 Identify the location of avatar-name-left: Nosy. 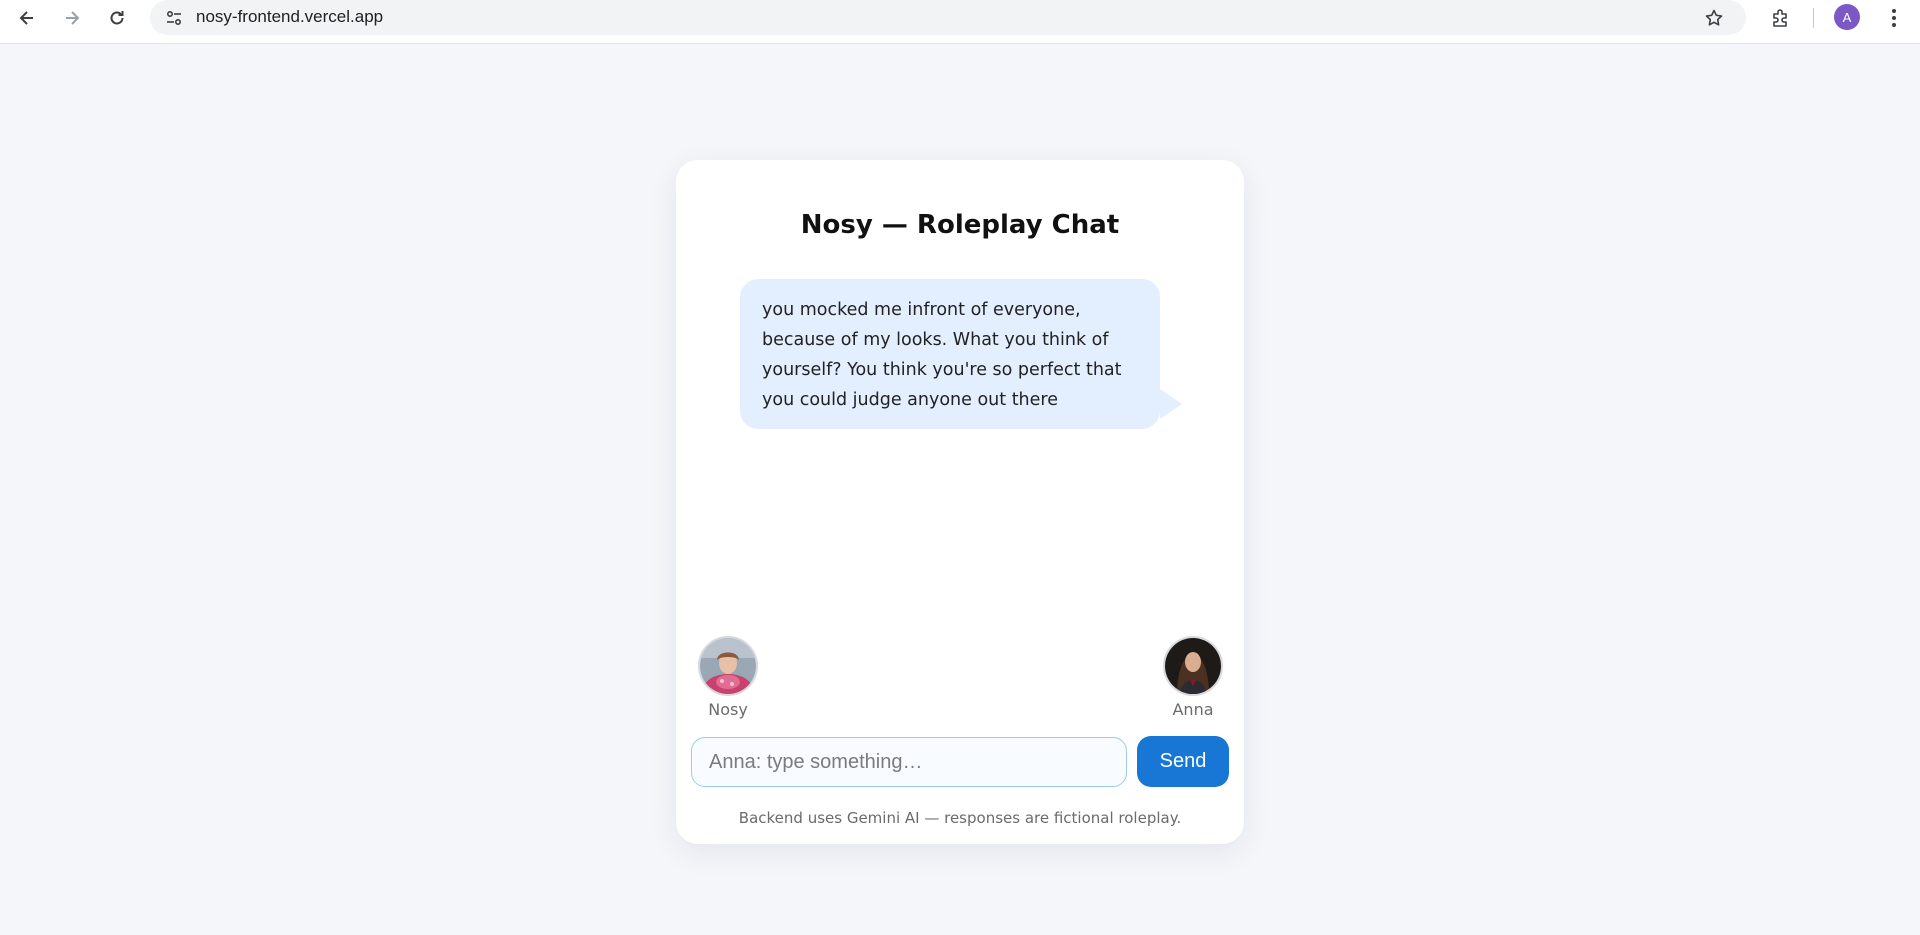
(728, 709).